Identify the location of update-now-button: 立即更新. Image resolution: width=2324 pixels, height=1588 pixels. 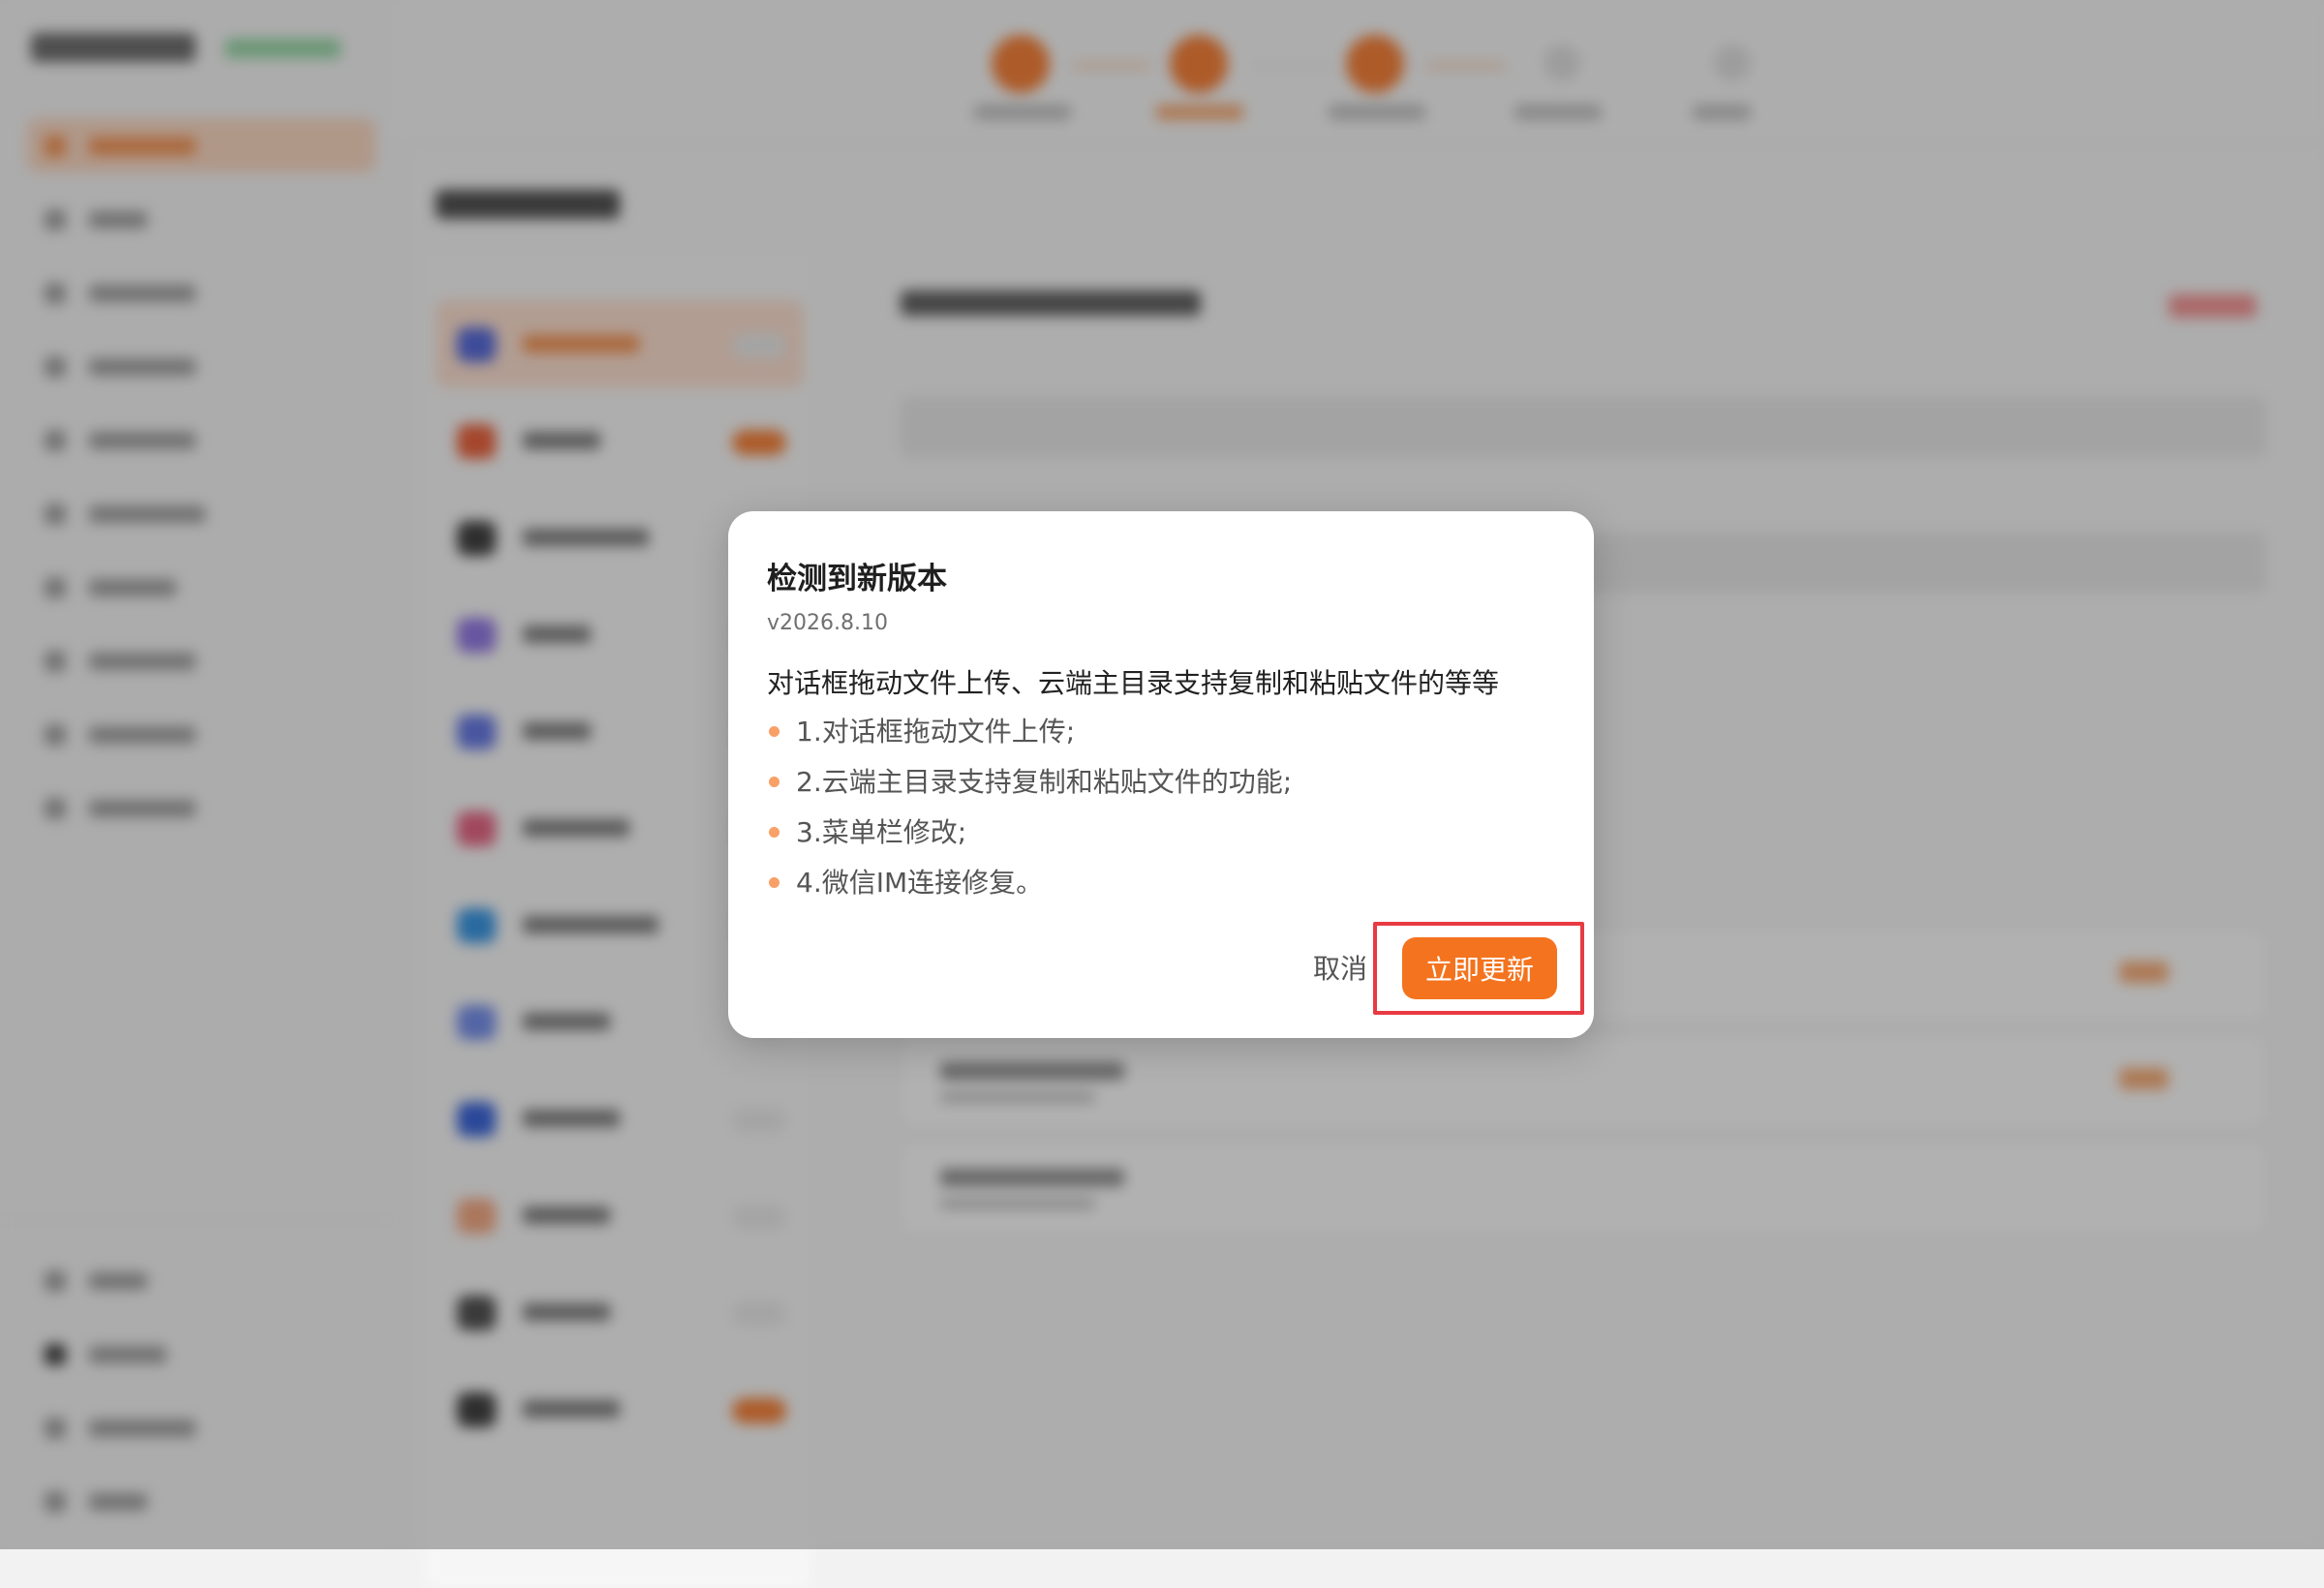
(1480, 968).